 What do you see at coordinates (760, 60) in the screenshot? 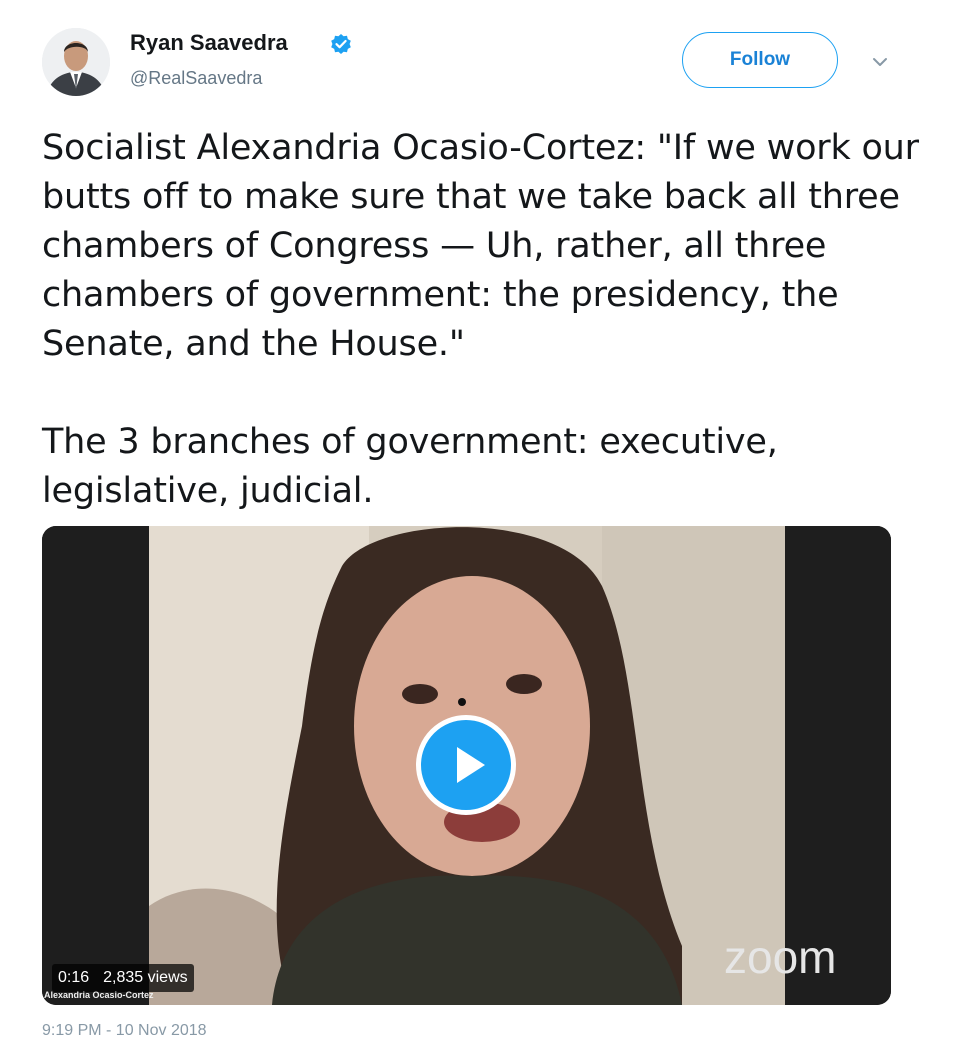
I see `follow-button: Follow` at bounding box center [760, 60].